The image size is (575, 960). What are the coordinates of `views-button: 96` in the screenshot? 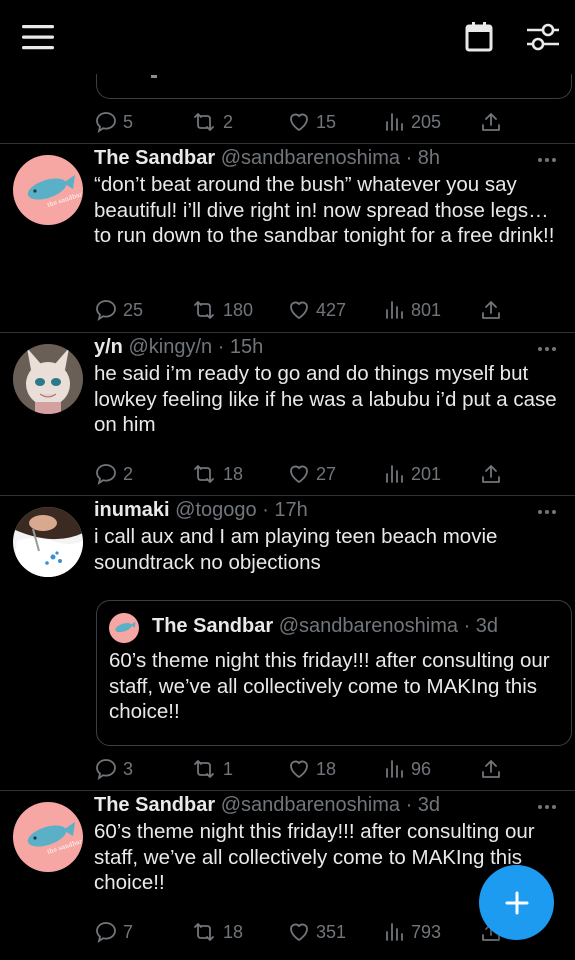 It's located at (407, 769).